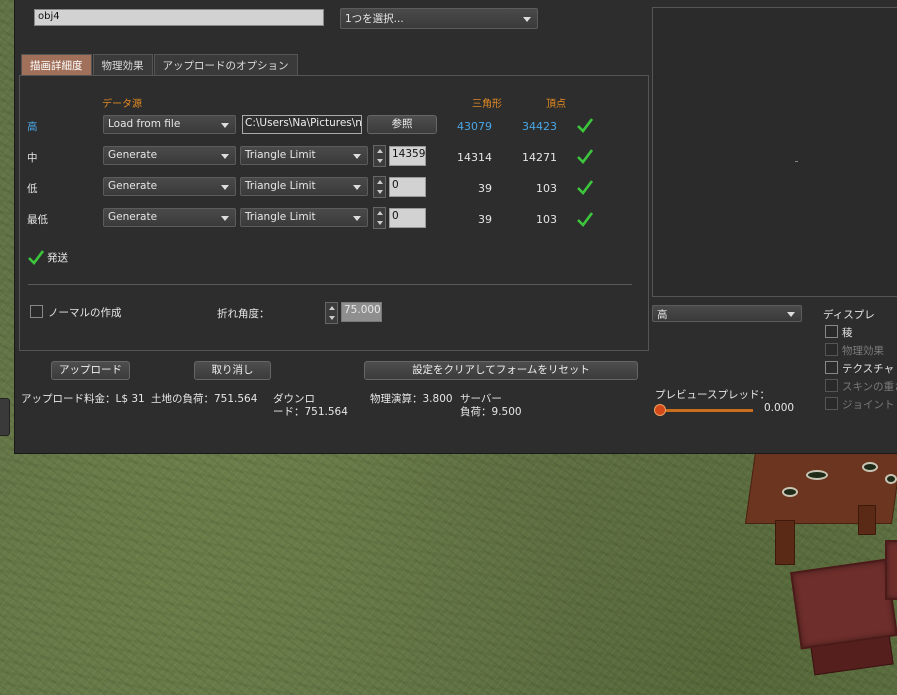 This screenshot has height=695, width=897. I want to click on mode-dropdown-low: Triangle Limit, so click(304, 186).